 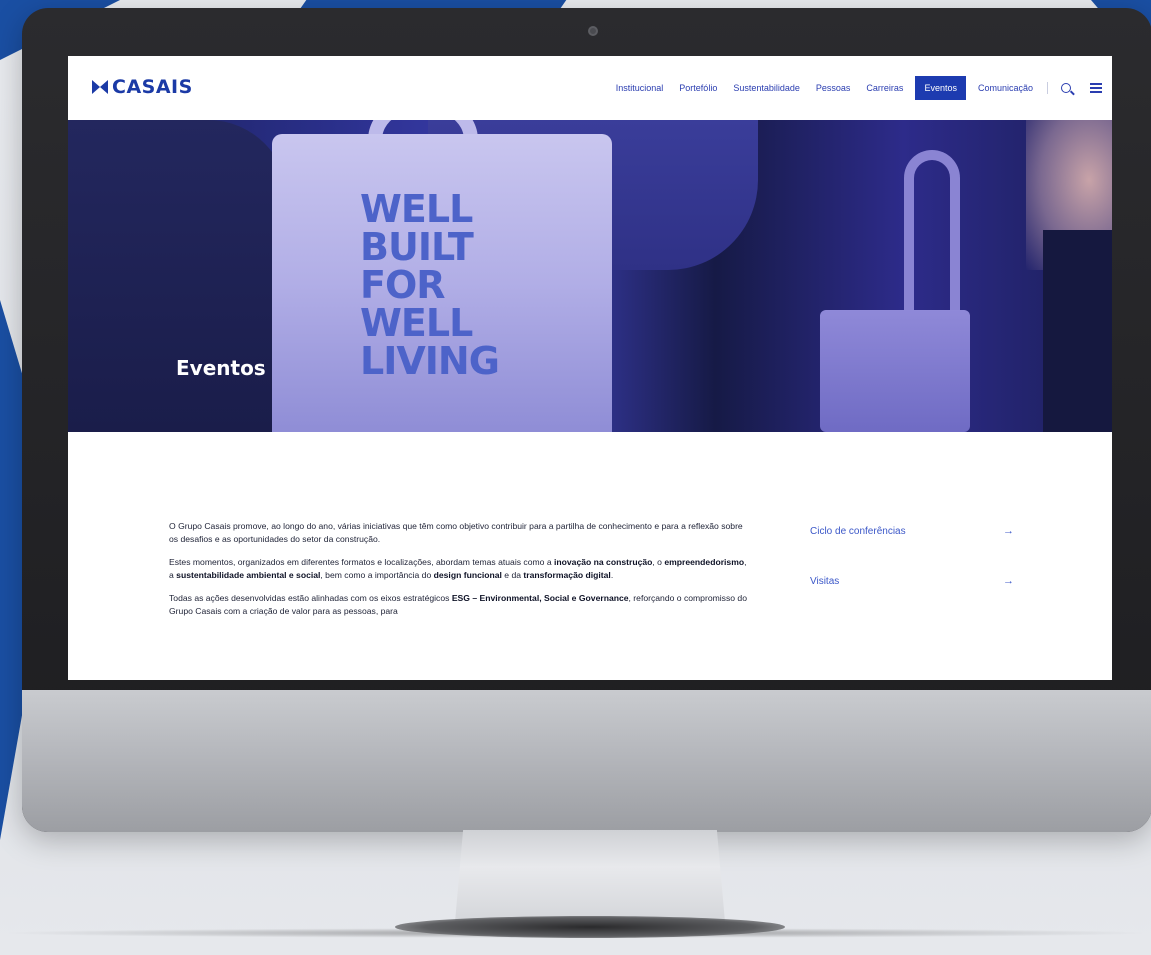 What do you see at coordinates (593, 31) in the screenshot?
I see `camera-icon` at bounding box center [593, 31].